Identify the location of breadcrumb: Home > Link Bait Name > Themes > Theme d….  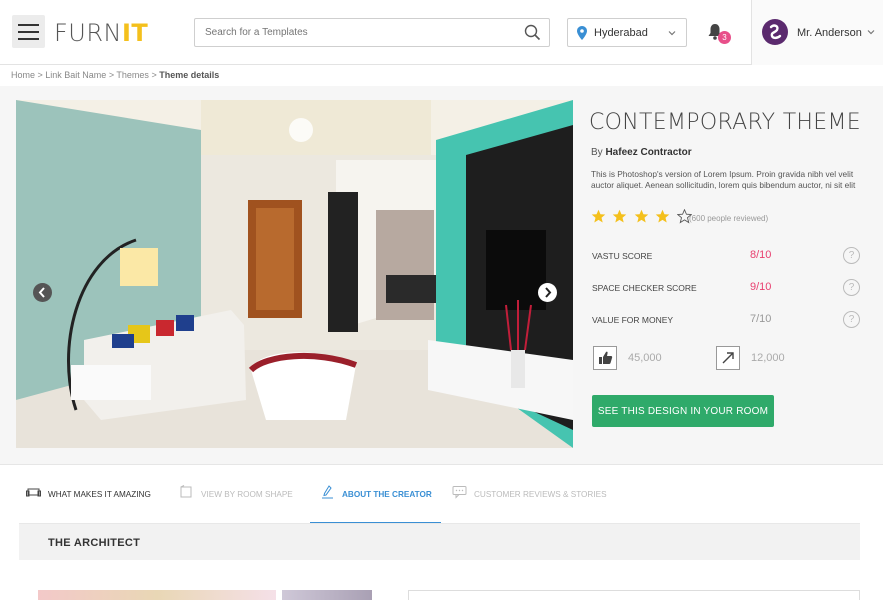
(115, 75).